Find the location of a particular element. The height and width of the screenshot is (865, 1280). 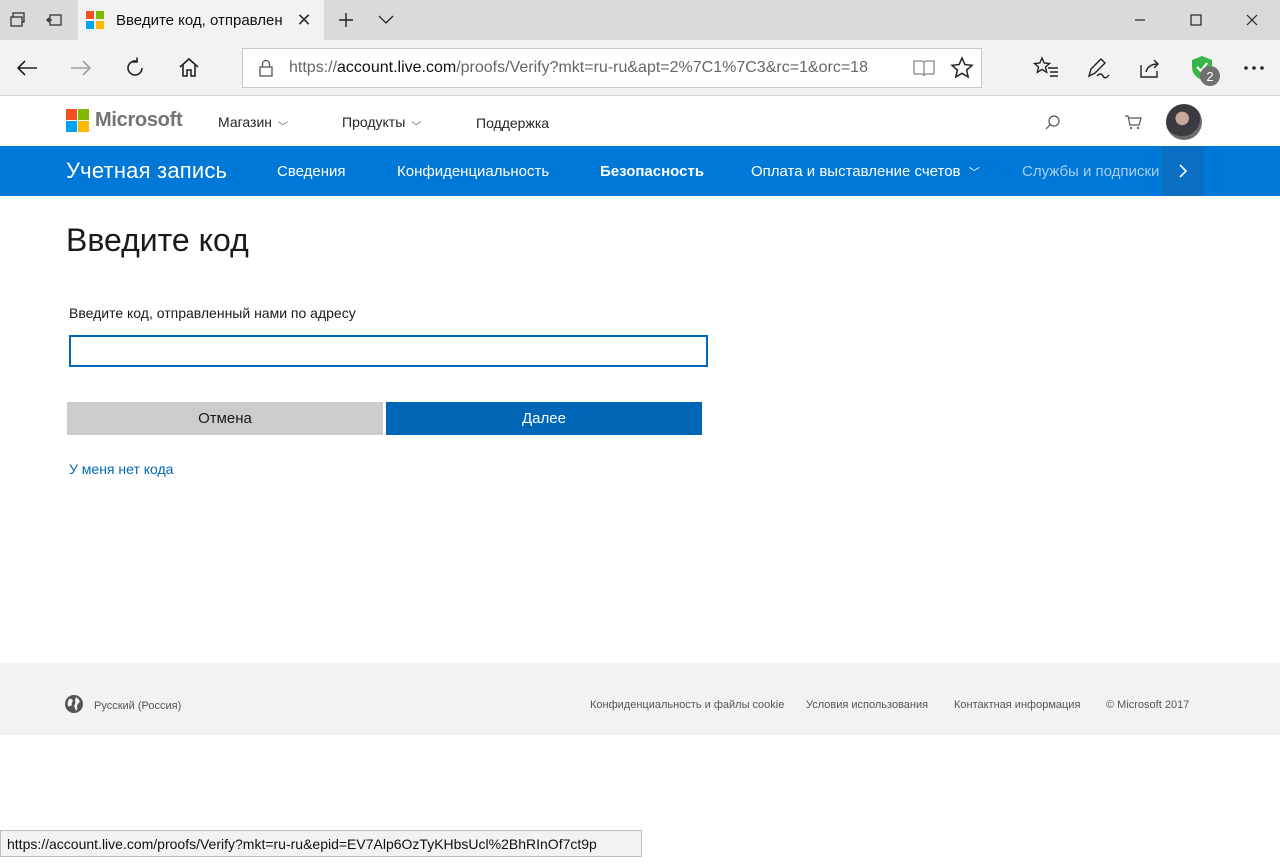

account-link-privacy: Конфиденциальность is located at coordinates (473, 171).